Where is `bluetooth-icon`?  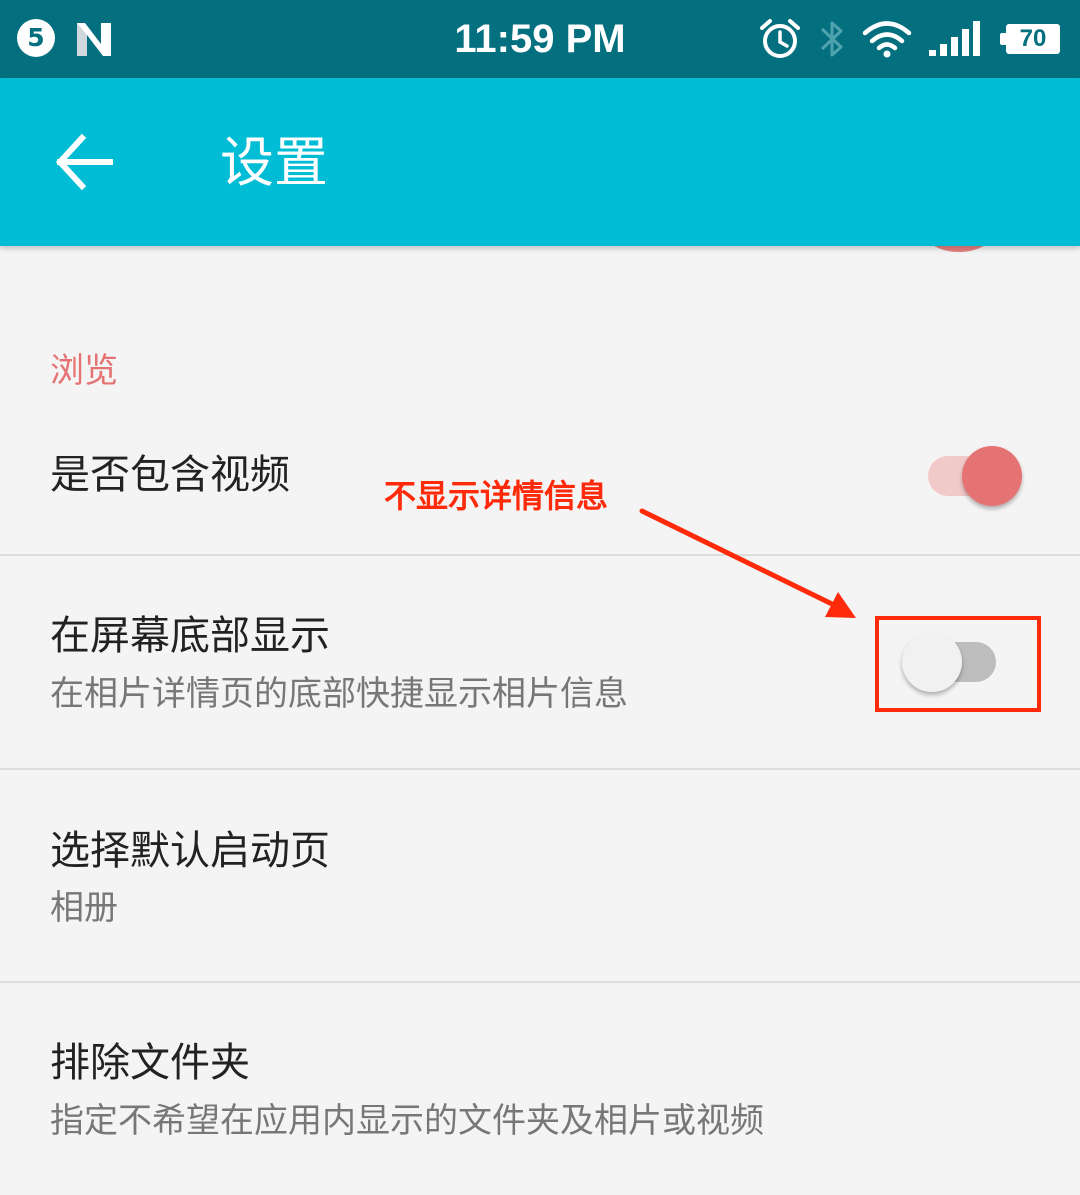 bluetooth-icon is located at coordinates (831, 39).